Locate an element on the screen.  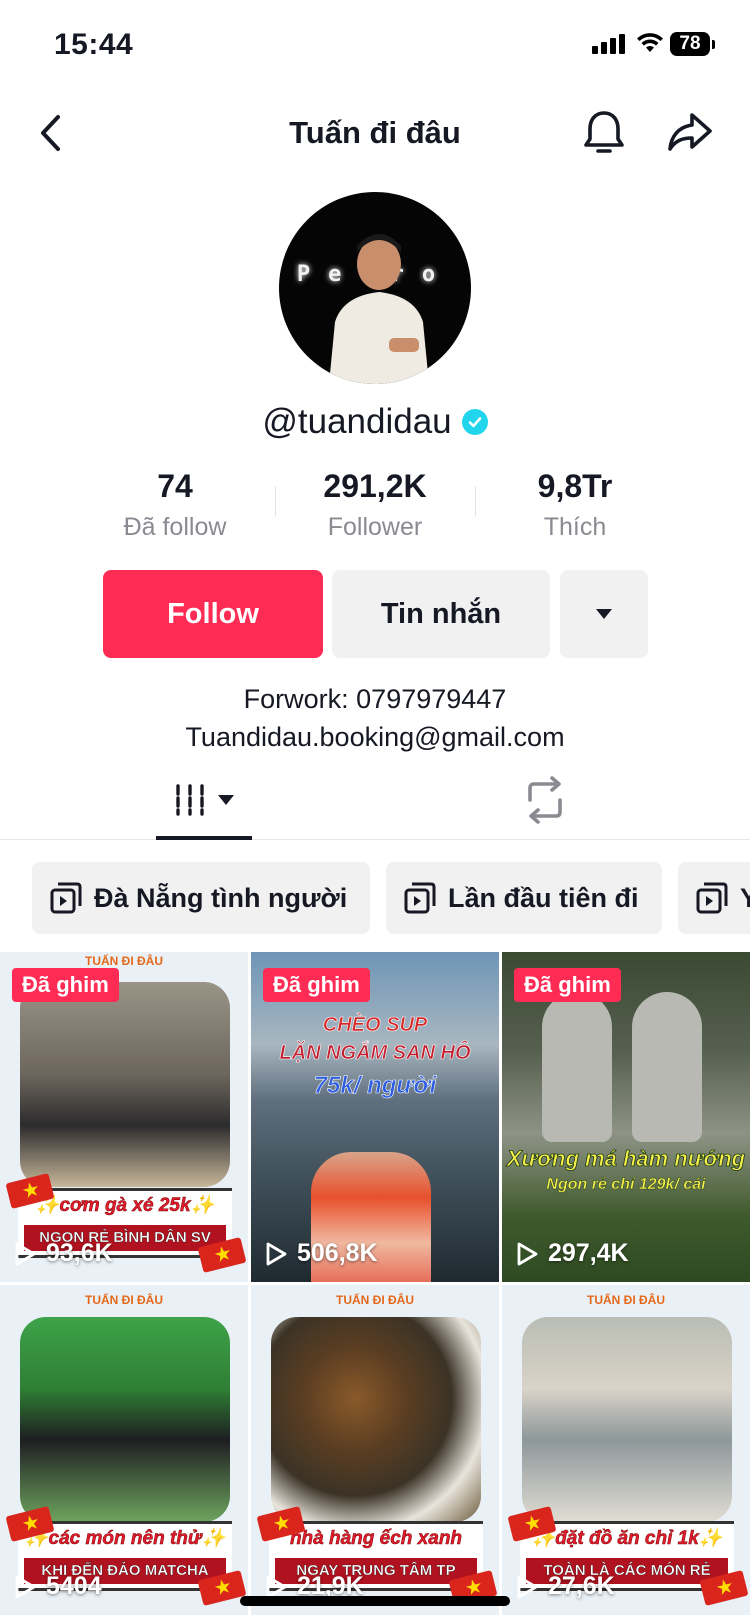
verified-badge-icon is located at coordinates (474, 422).